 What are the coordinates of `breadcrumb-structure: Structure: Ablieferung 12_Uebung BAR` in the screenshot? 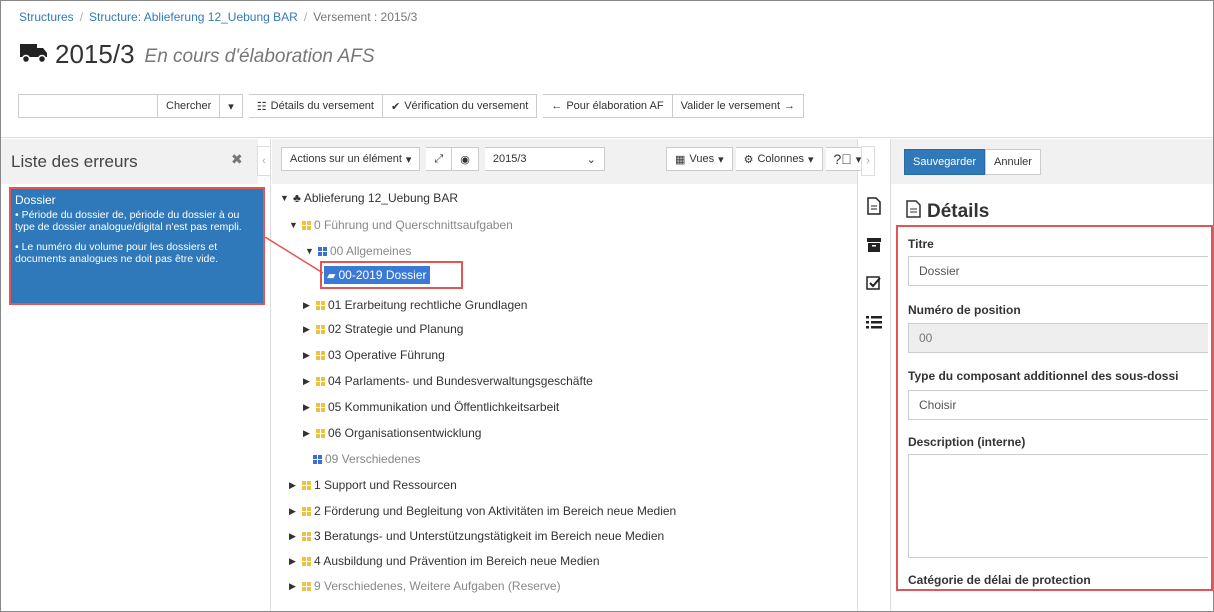 It's located at (193, 17).